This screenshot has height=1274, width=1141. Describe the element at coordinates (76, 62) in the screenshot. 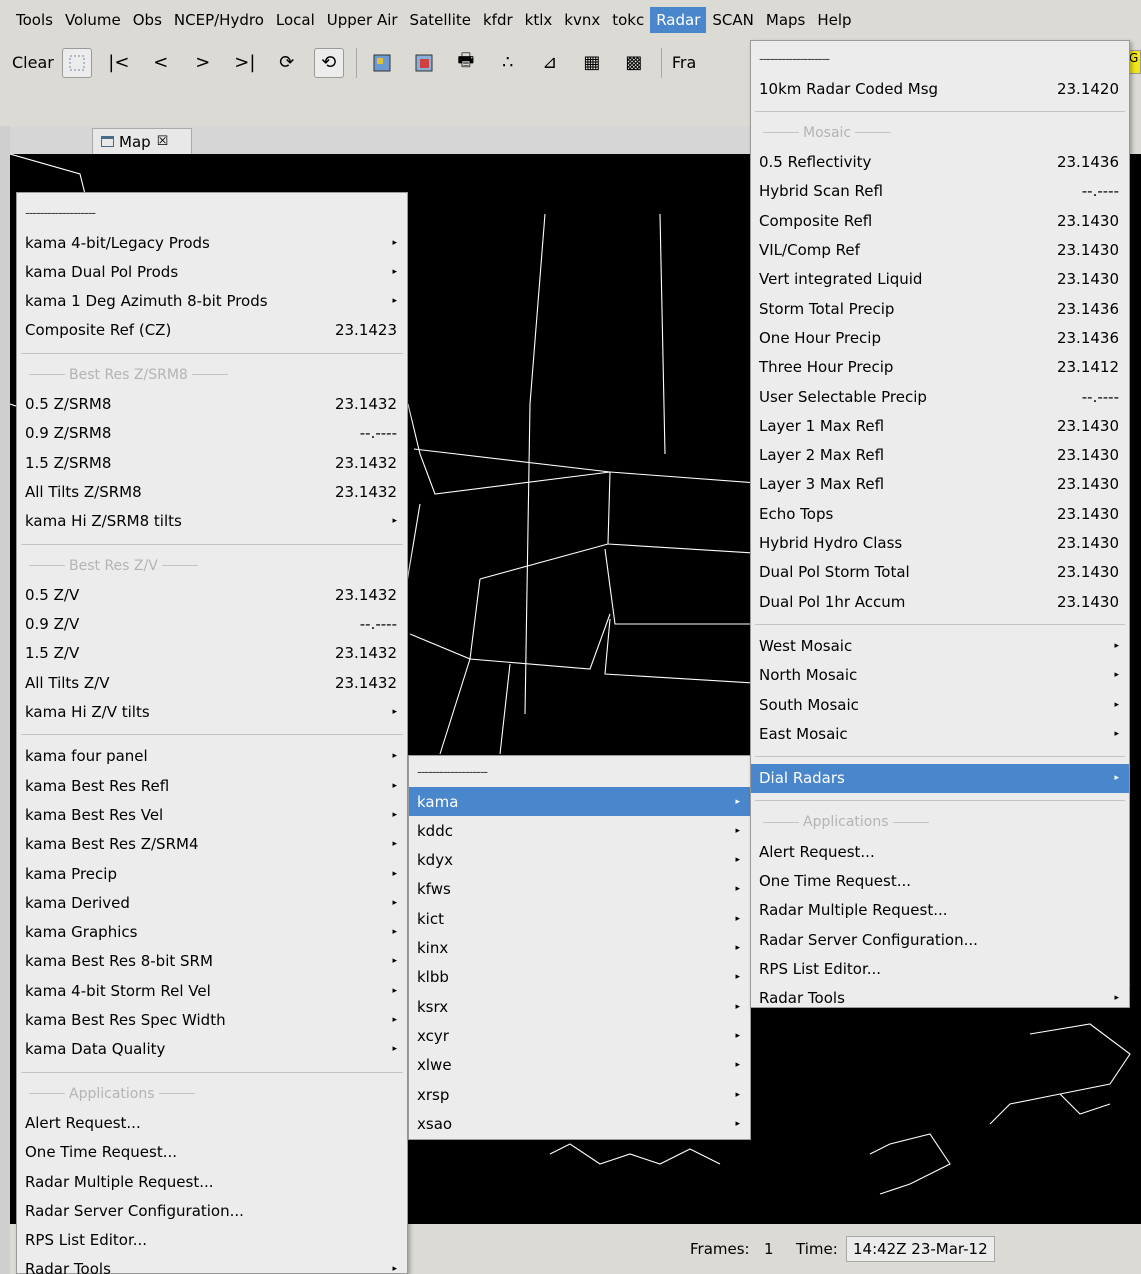

I see `fit-view-icon` at that location.